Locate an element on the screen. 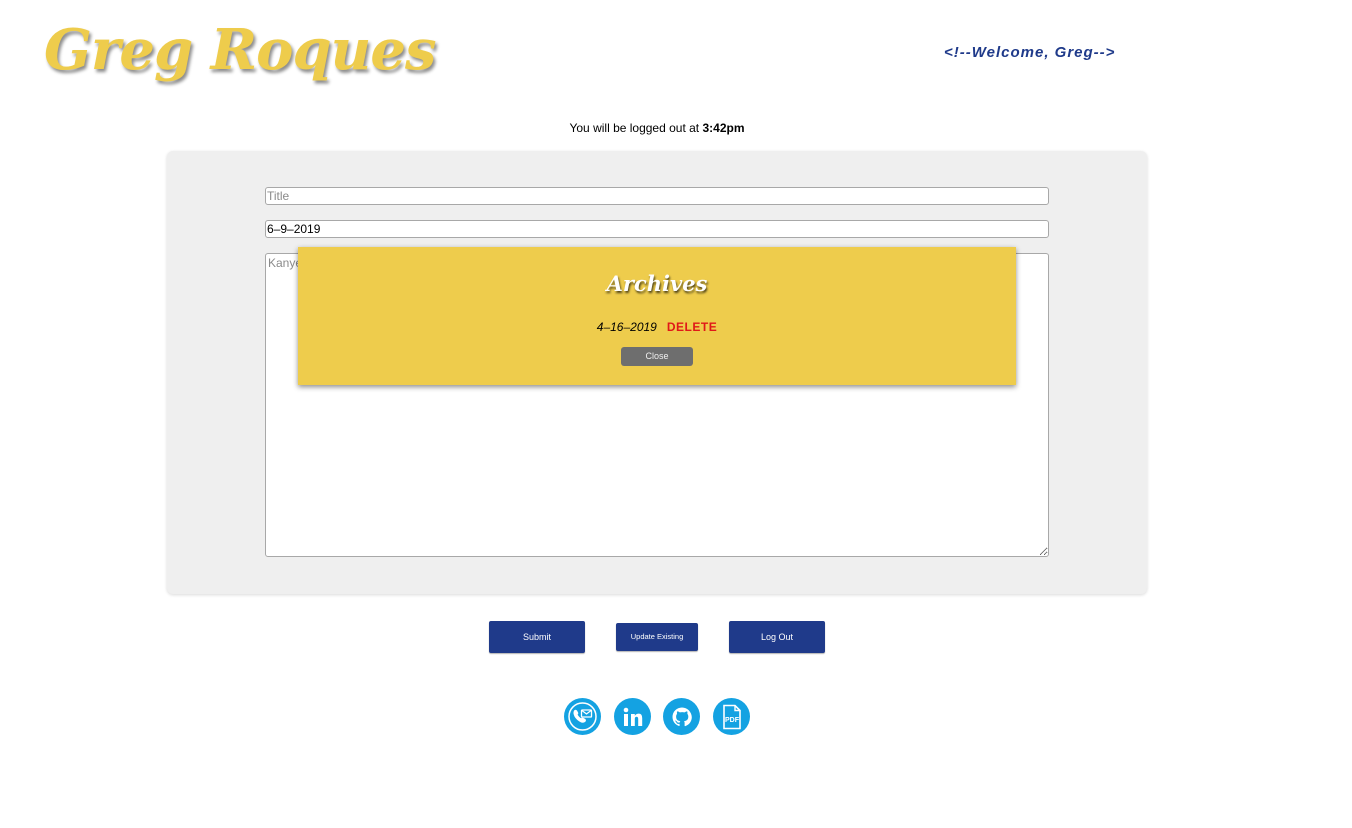  title-input is located at coordinates (657, 196).